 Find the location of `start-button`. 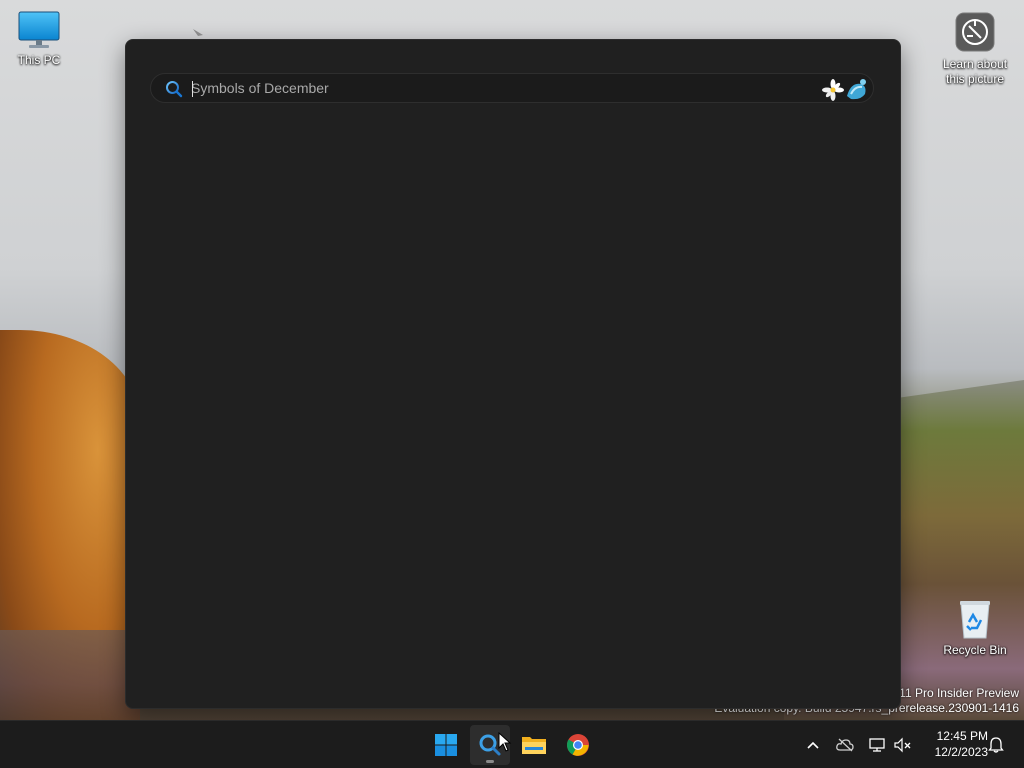

start-button is located at coordinates (446, 745).